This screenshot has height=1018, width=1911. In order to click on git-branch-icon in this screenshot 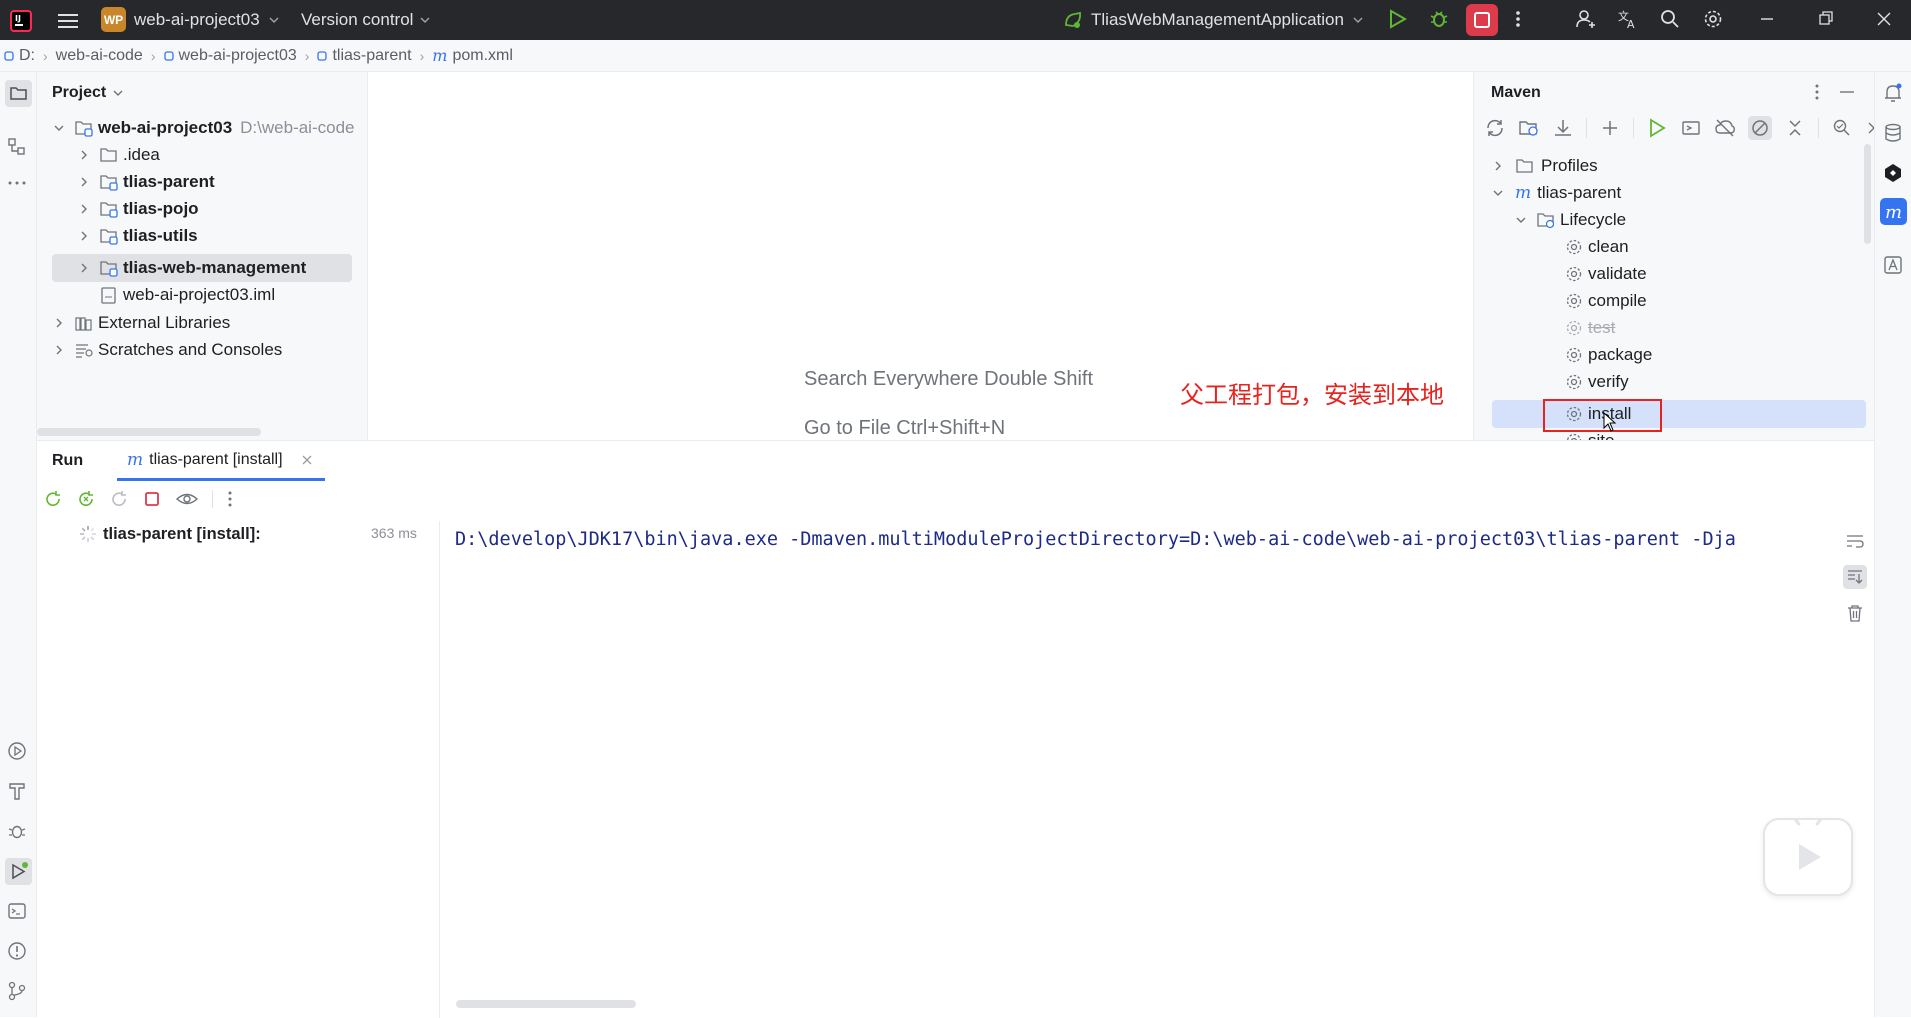, I will do `click(17, 991)`.